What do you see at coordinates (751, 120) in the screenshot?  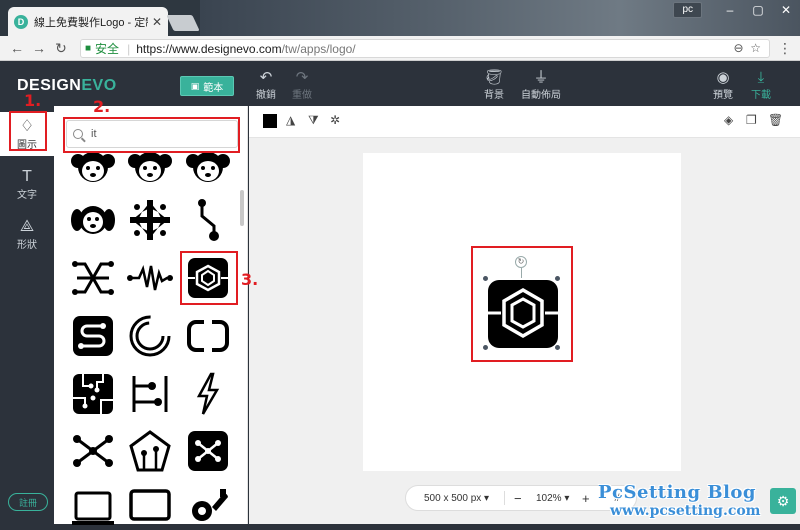 I see `duplicate-icon: ❐` at bounding box center [751, 120].